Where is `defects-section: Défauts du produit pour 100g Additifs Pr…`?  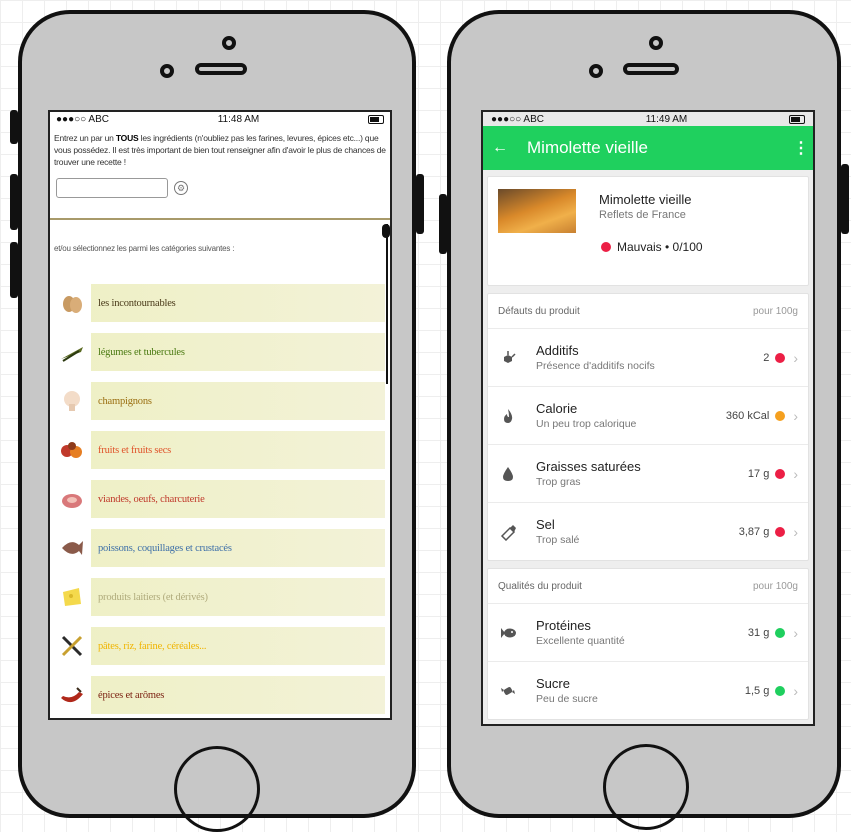
defects-section: Défauts du produit pour 100g Additifs Pr… is located at coordinates (648, 427).